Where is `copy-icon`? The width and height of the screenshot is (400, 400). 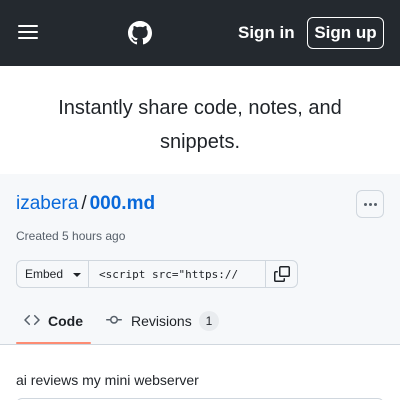 copy-icon is located at coordinates (282, 274).